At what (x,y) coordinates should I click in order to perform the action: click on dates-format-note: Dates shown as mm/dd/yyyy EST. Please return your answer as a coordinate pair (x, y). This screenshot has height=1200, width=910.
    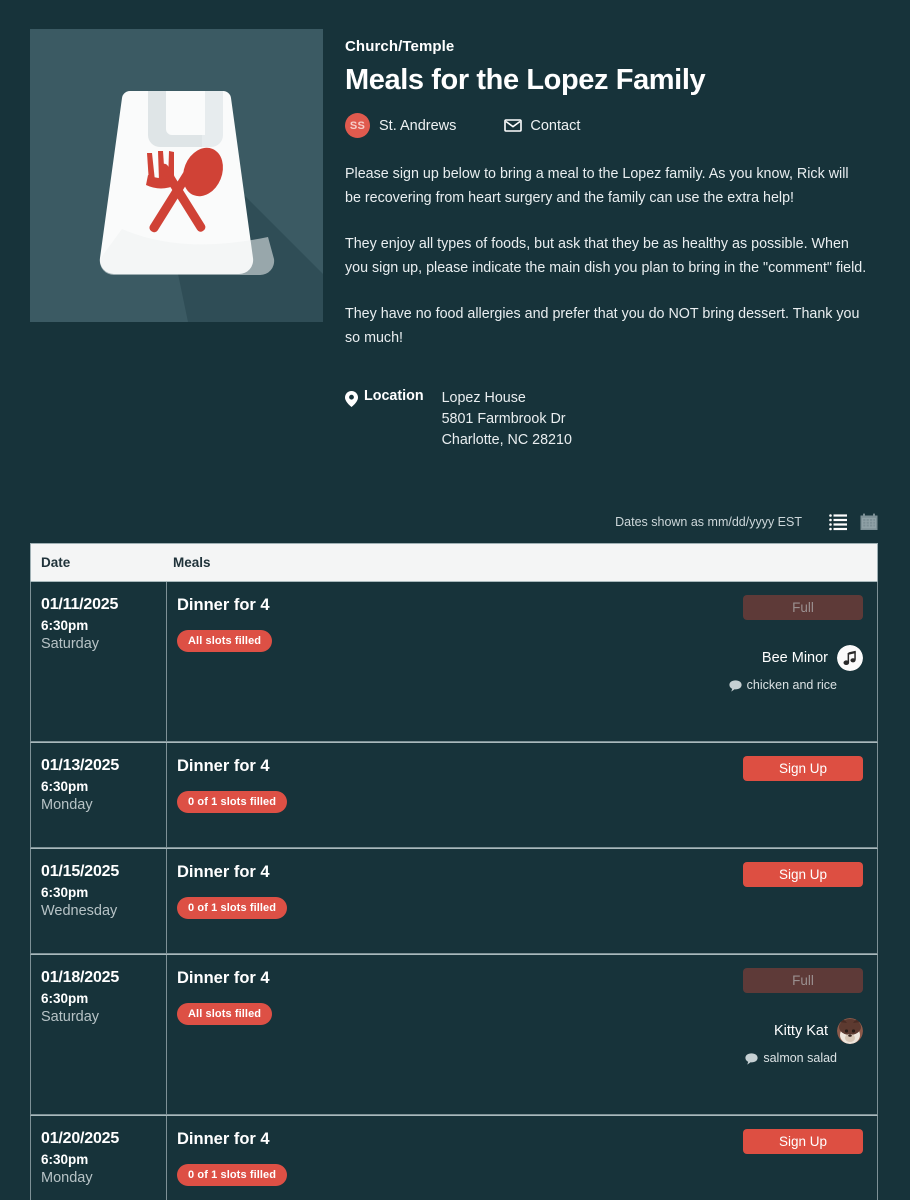
    Looking at the image, I should click on (708, 522).